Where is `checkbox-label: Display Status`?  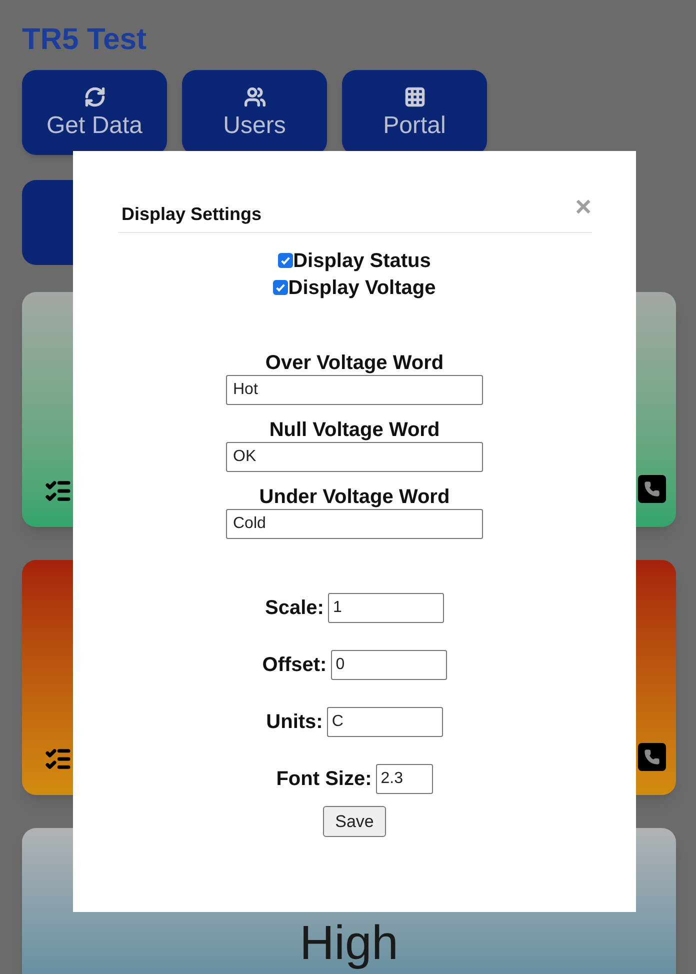
checkbox-label: Display Status is located at coordinates (362, 261).